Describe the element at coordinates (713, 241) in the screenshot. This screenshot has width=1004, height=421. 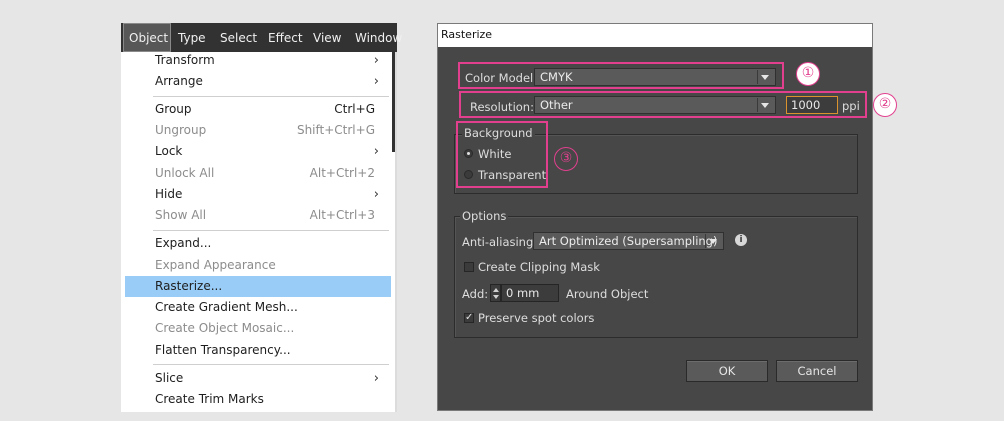
I see `chevron-down-icon` at that location.